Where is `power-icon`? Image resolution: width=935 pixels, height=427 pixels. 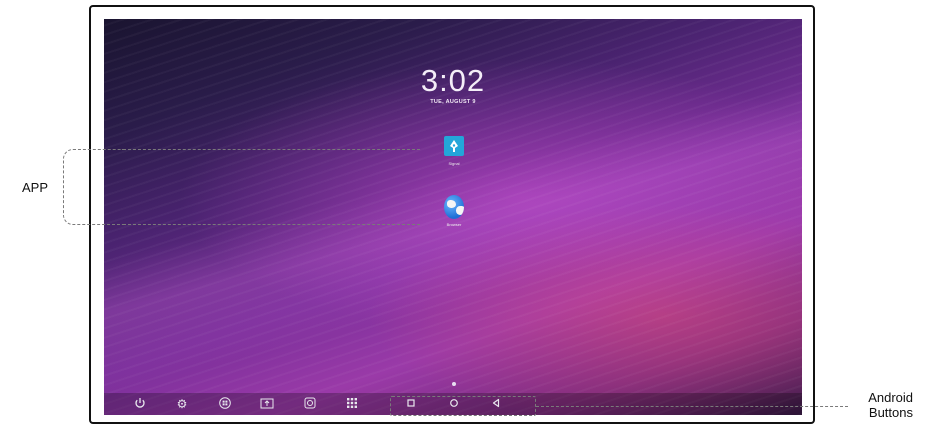 power-icon is located at coordinates (140, 404).